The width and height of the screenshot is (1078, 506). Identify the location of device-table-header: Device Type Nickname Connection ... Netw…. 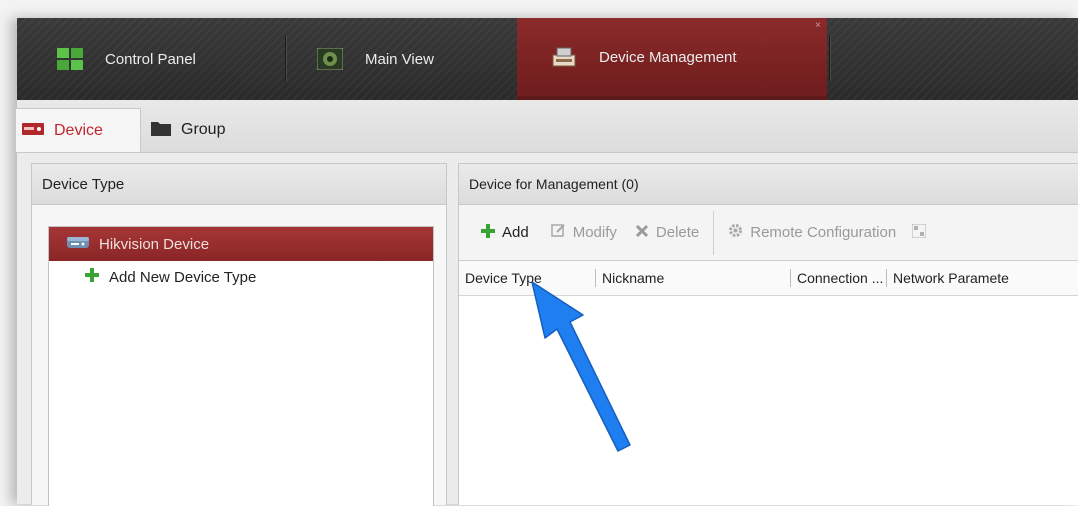
(768, 278).